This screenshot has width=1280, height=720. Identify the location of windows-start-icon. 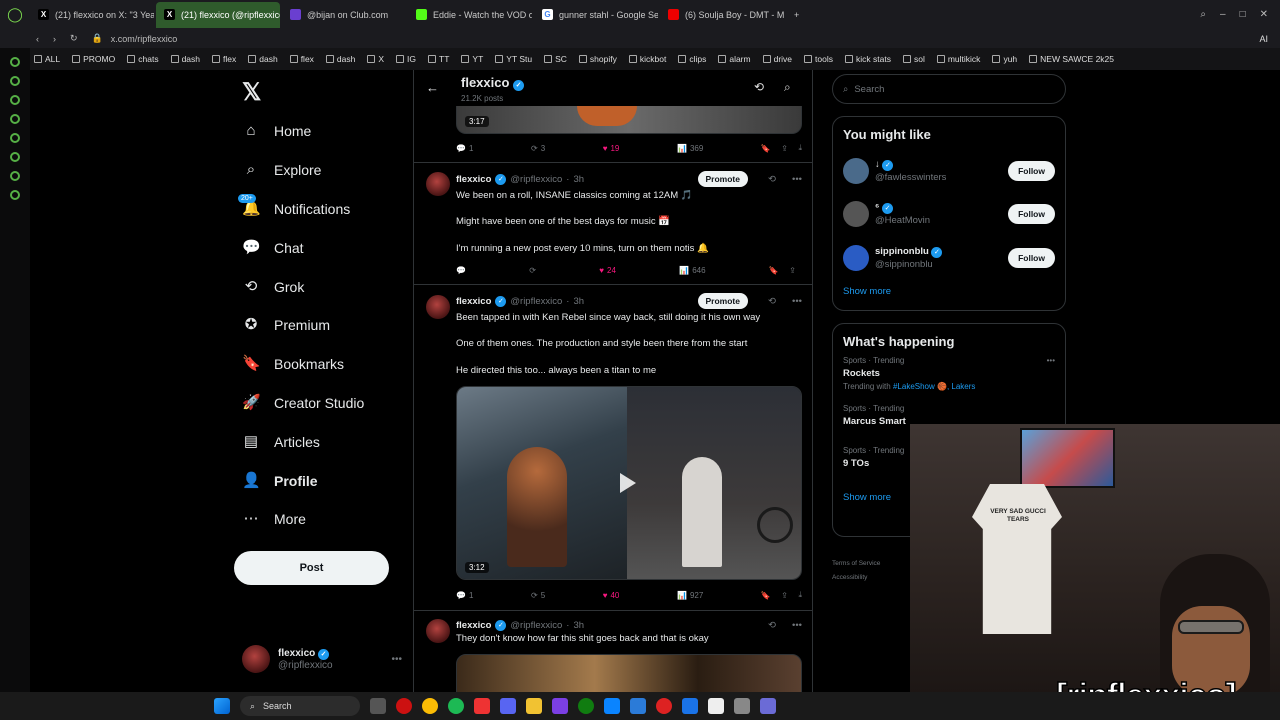
(222, 706).